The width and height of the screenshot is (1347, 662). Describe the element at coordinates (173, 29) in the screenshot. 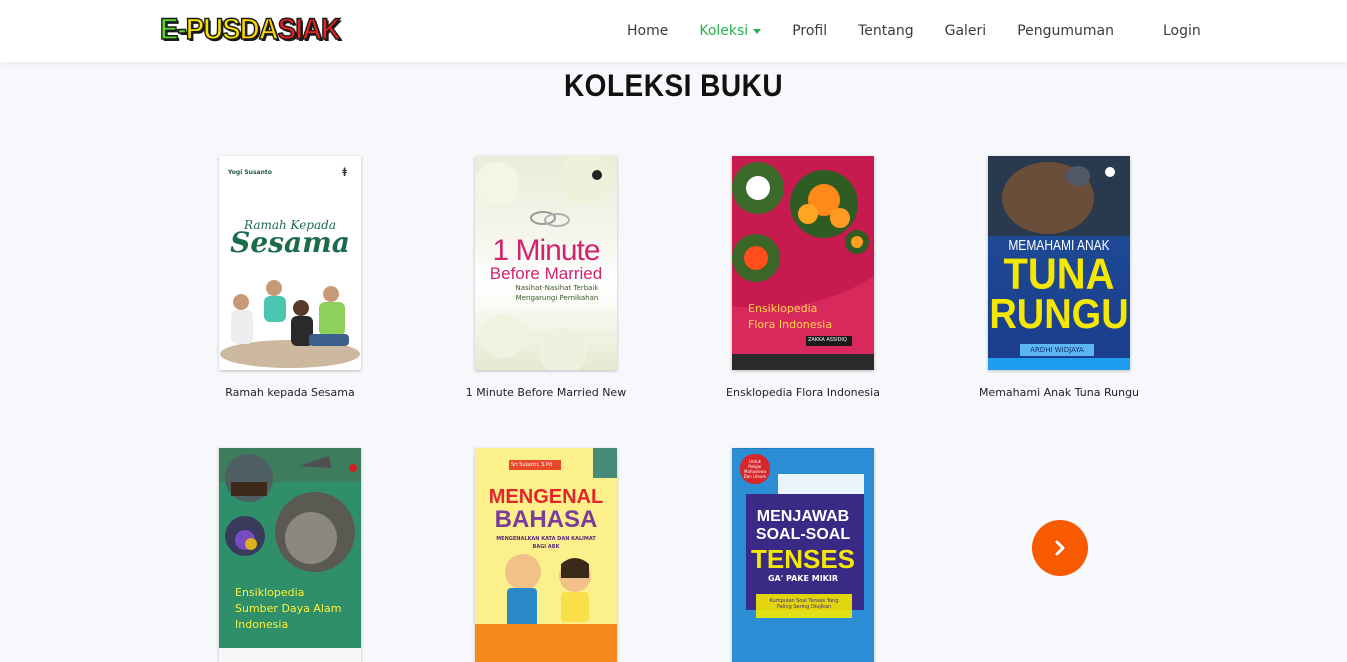

I see `logo-part: E-` at that location.